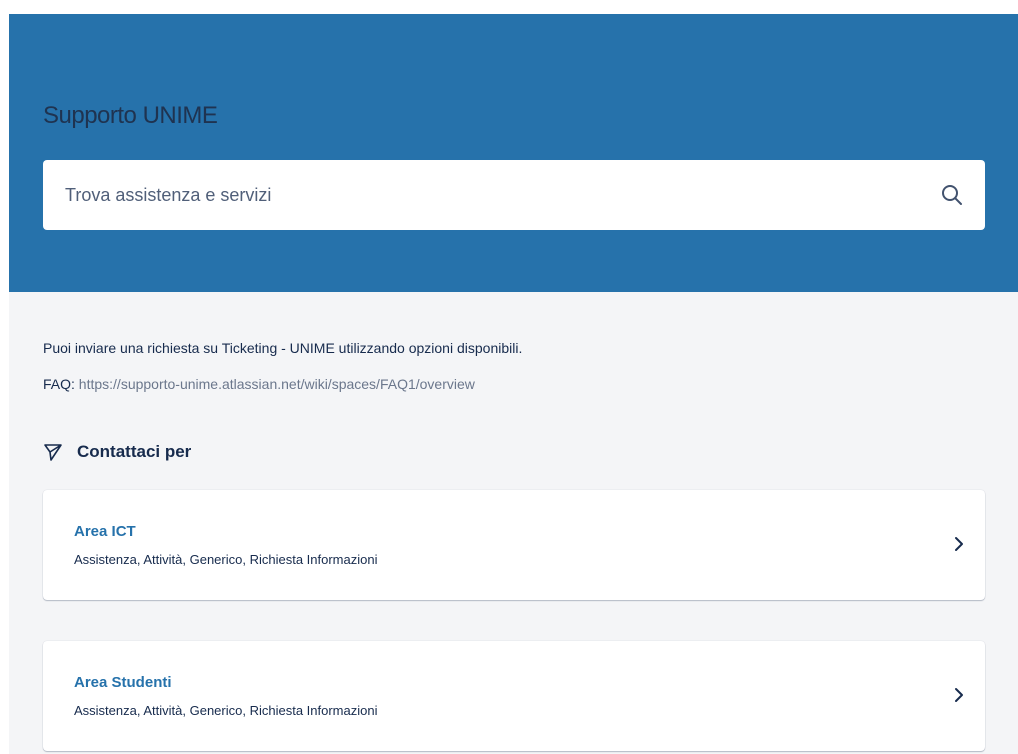 The height and width of the screenshot is (754, 1018). What do you see at coordinates (59, 384) in the screenshot?
I see `faq-label: FAQ:` at bounding box center [59, 384].